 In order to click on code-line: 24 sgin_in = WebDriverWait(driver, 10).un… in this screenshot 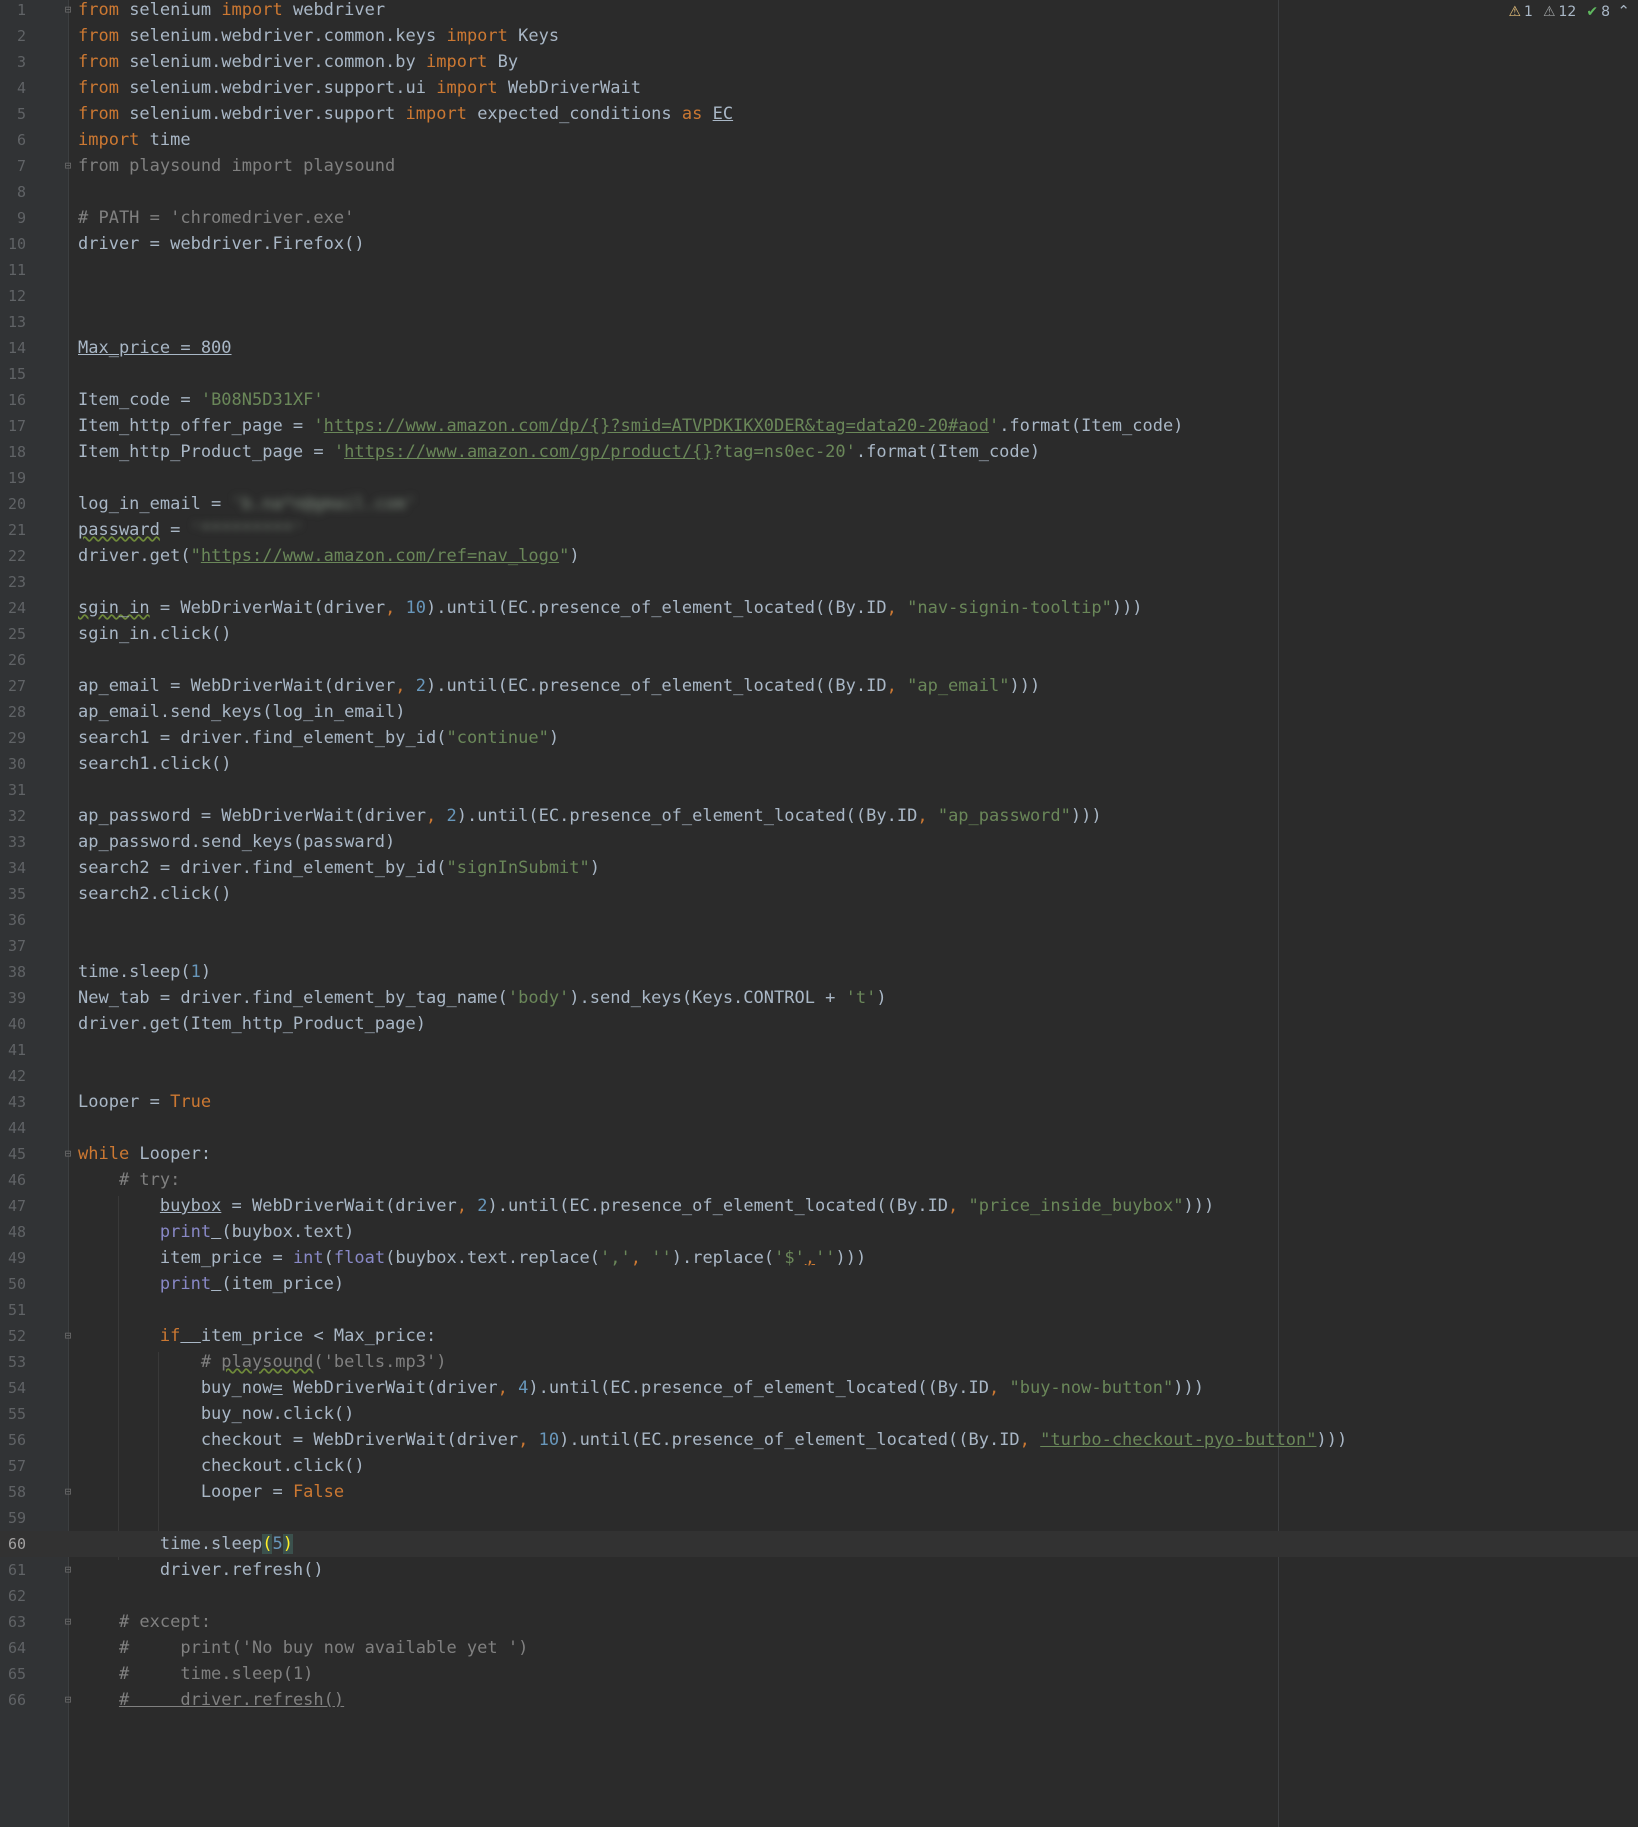, I will do `click(819, 608)`.